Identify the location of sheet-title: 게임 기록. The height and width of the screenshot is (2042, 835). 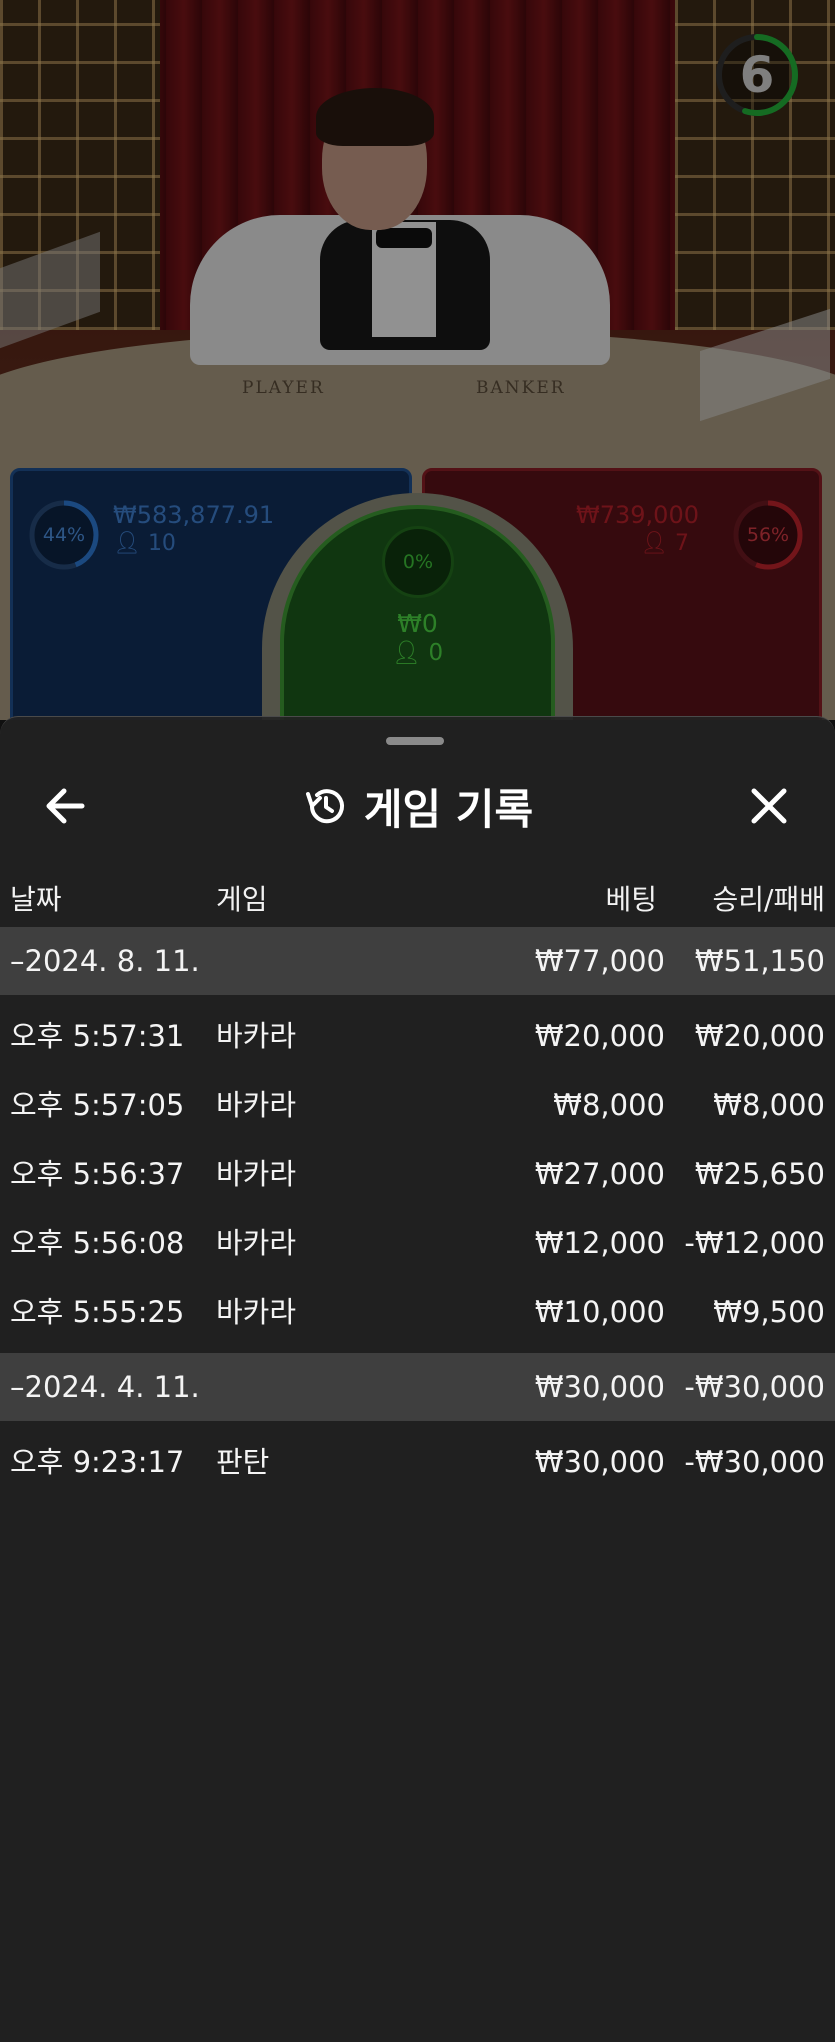
(448, 809).